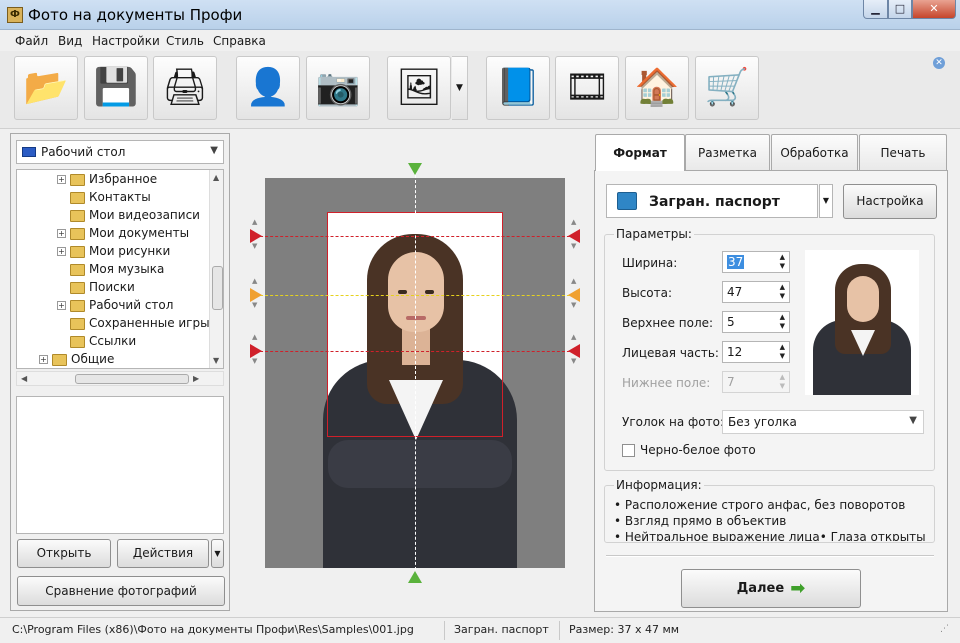 Image resolution: width=960 pixels, height=643 pixels. Describe the element at coordinates (185, 41) in the screenshot. I see `menu-style: Стиль` at that location.